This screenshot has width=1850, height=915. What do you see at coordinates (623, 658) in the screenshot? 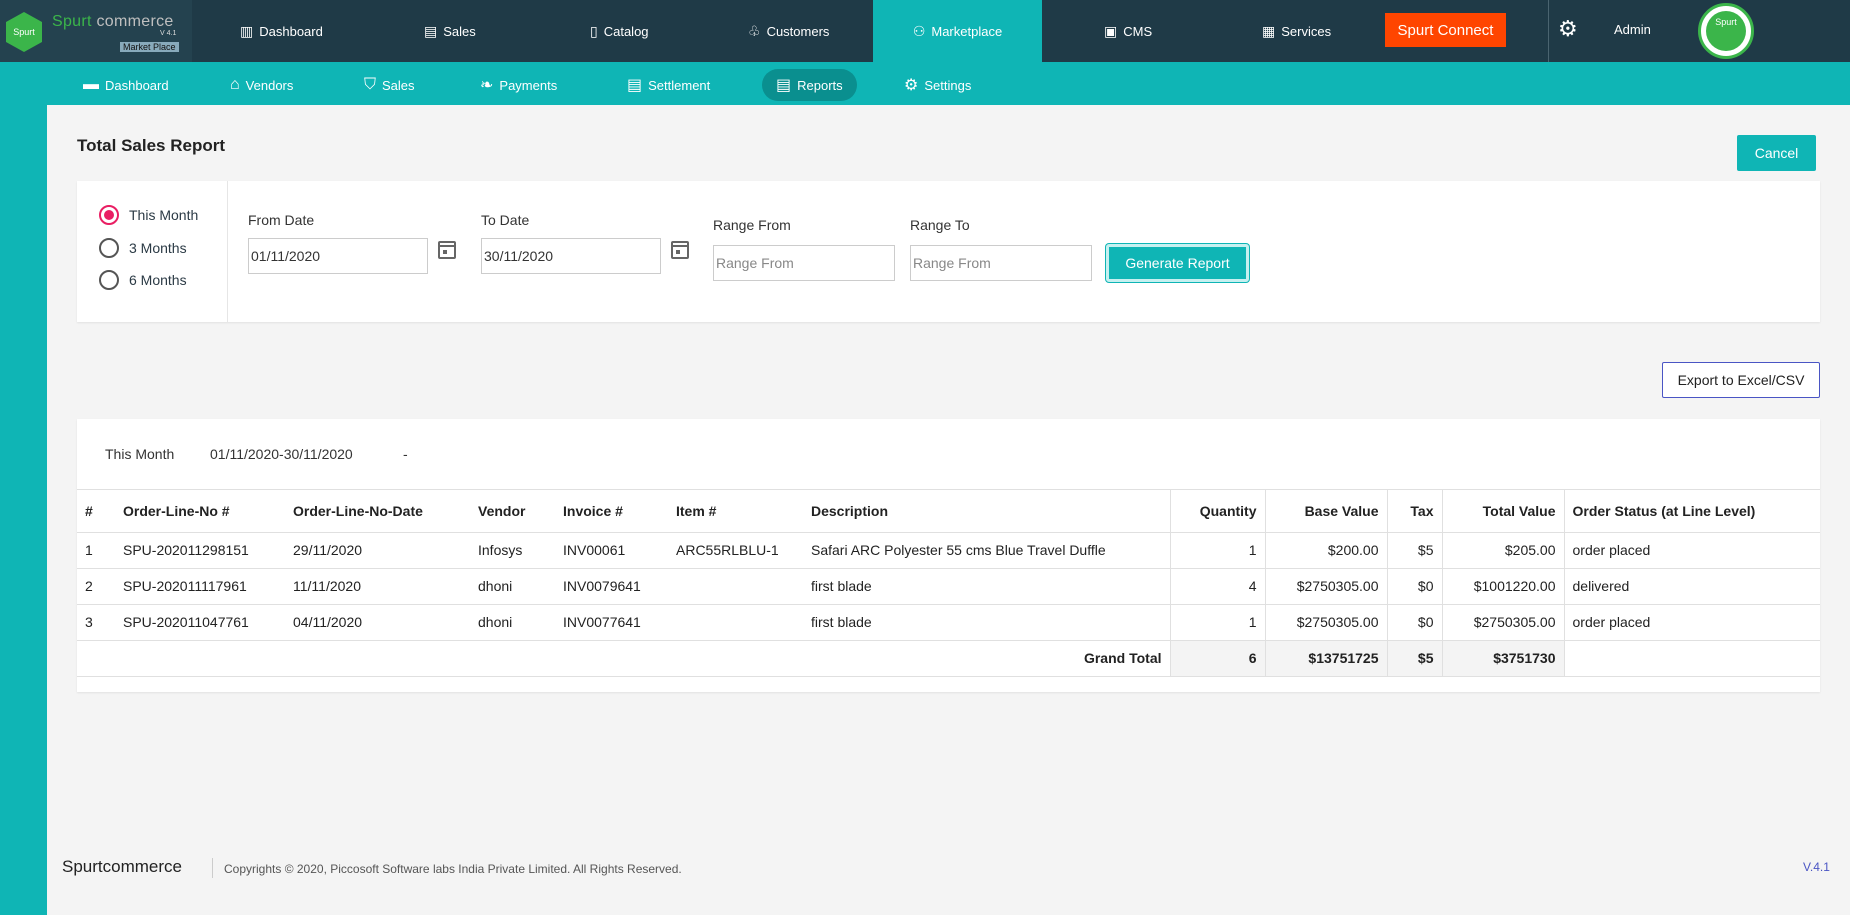
I see `grand-total-label: Grand Total` at bounding box center [623, 658].